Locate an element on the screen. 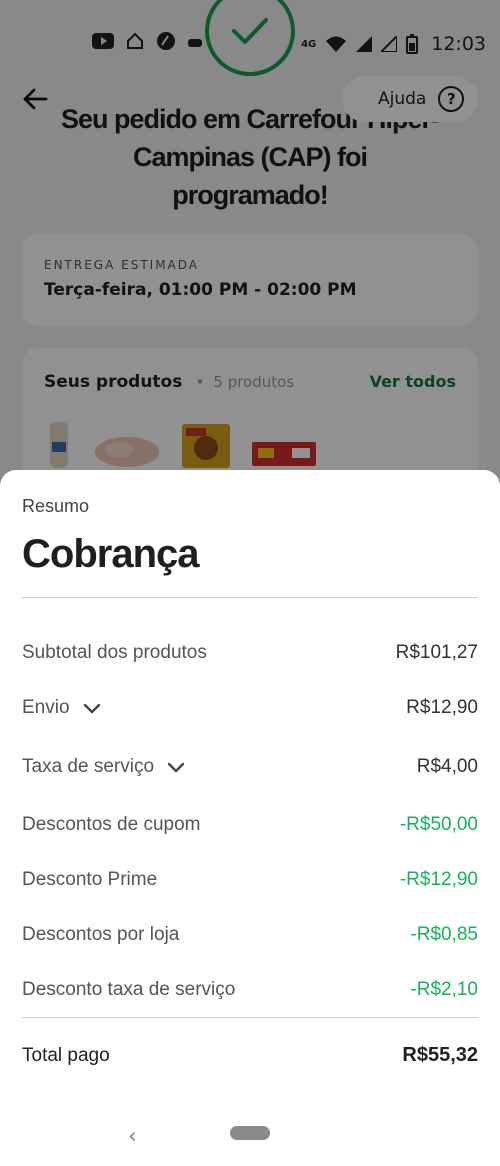  sheet-subtitle: Resumo is located at coordinates (56, 506).